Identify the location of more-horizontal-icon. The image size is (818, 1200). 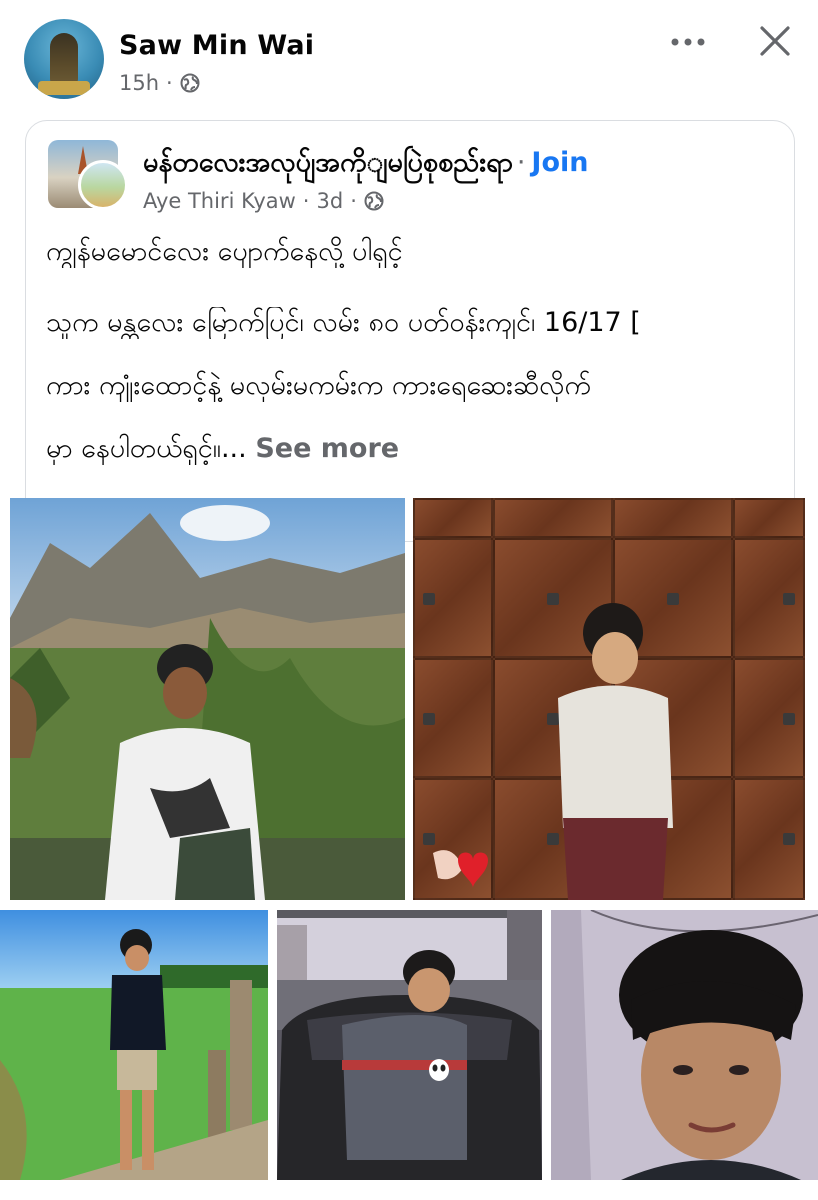
(688, 42).